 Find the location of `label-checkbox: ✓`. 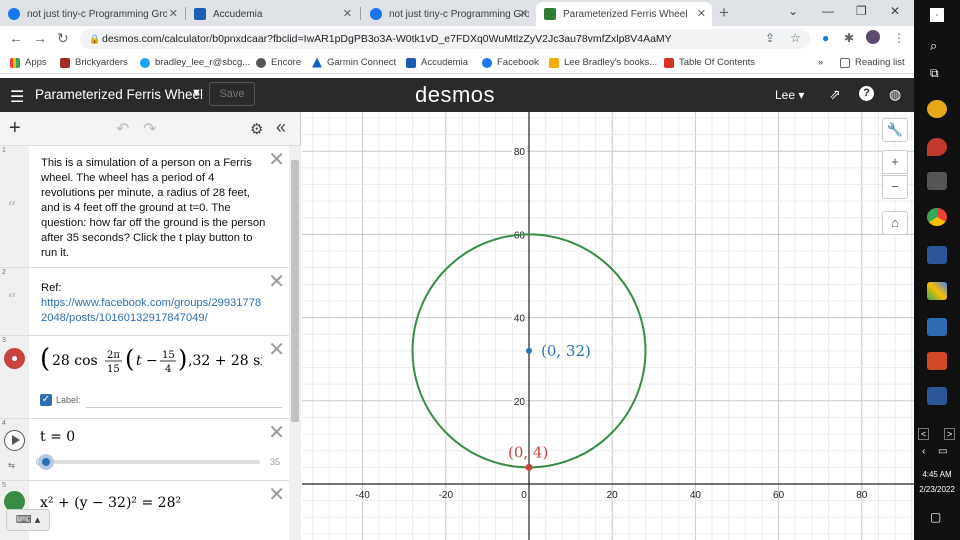

label-checkbox: ✓ is located at coordinates (46, 400).